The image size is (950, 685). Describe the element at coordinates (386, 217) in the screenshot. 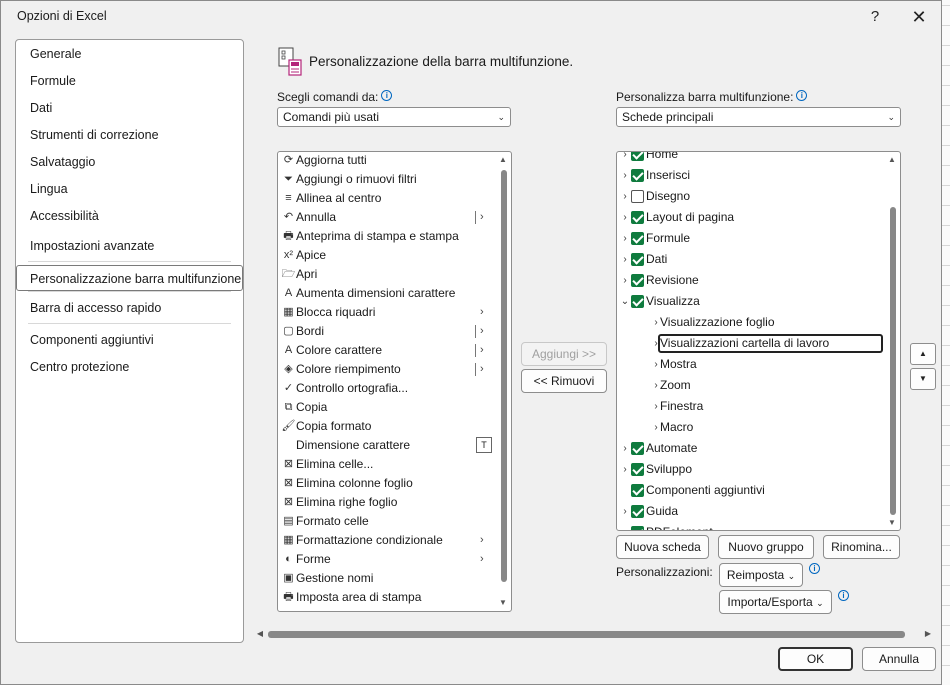

I see `command-item: ↶ Annulla ›` at that location.